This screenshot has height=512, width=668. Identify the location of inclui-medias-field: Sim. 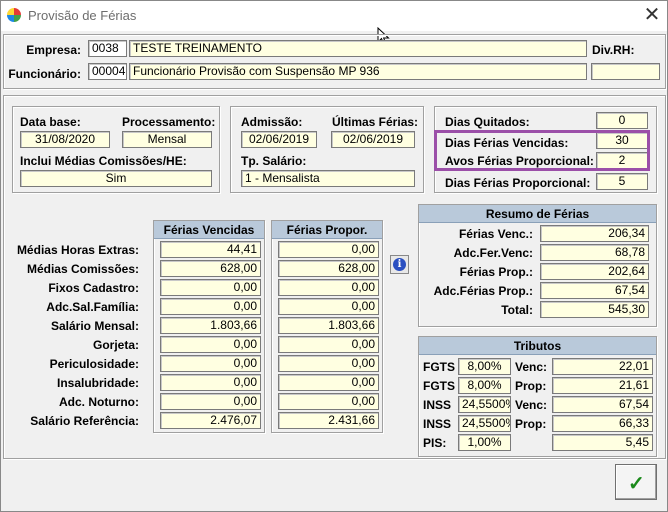
(116, 178).